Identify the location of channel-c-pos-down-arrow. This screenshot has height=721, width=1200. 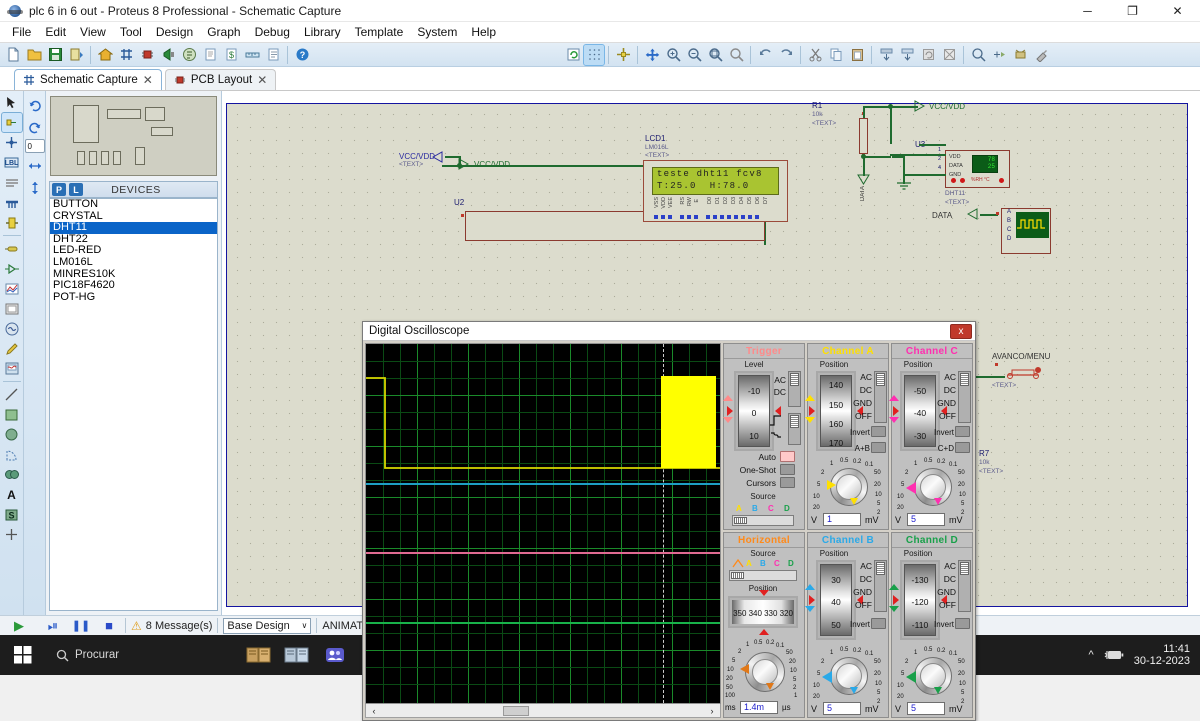
(894, 420).